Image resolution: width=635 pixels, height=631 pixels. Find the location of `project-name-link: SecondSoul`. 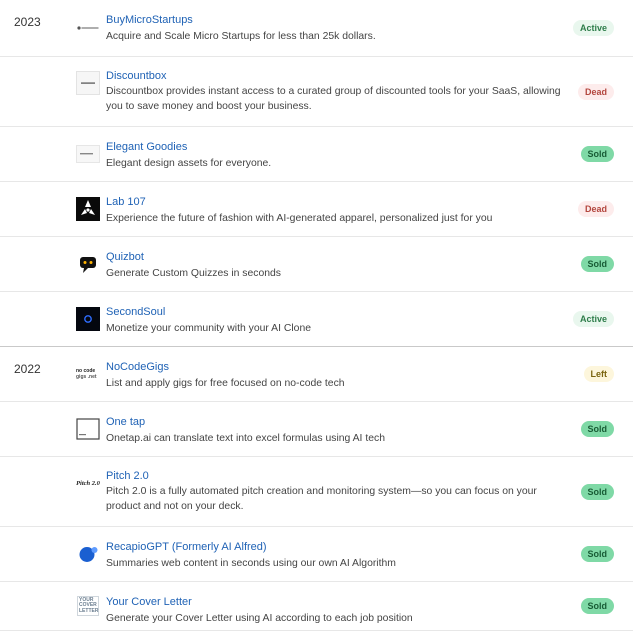

project-name-link: SecondSoul is located at coordinates (135, 312).